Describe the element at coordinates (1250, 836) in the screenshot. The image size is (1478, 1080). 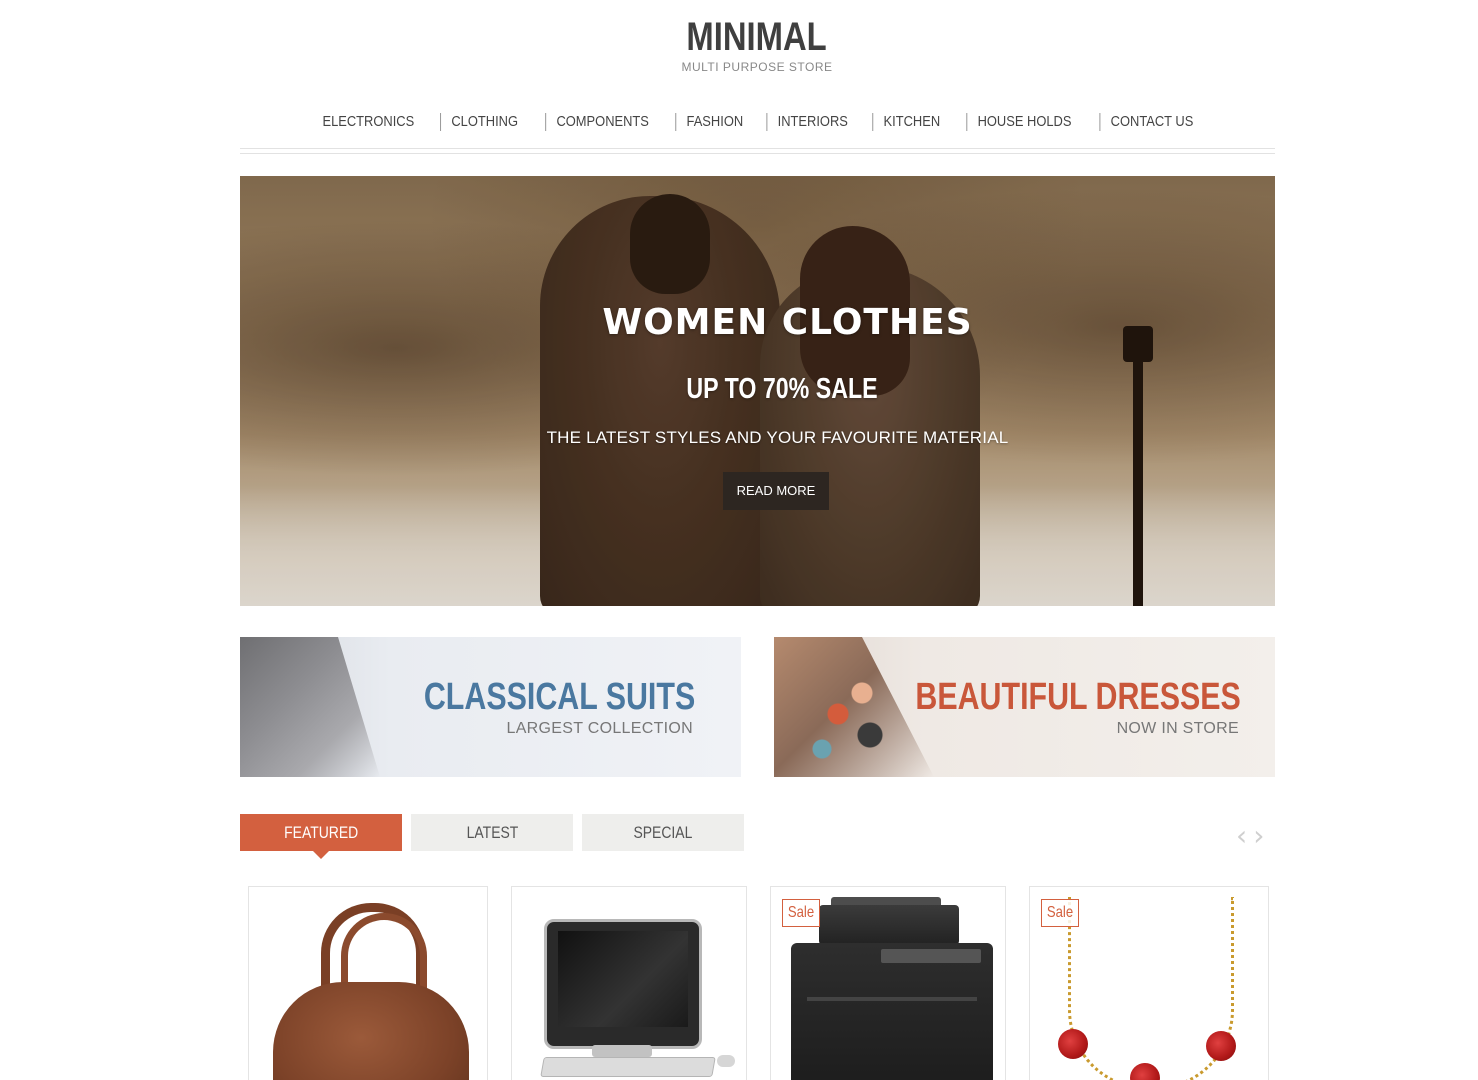
I see `carousel-controls: ‹ ›` at that location.